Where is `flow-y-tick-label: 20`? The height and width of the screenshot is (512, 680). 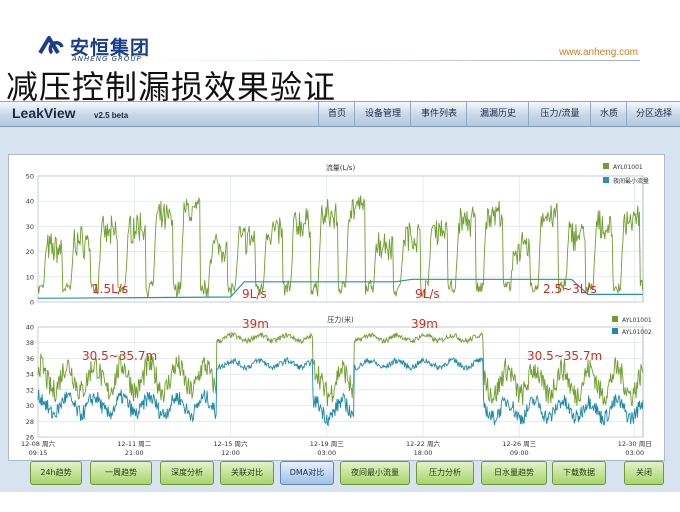
flow-y-tick-label: 20 is located at coordinates (30, 252).